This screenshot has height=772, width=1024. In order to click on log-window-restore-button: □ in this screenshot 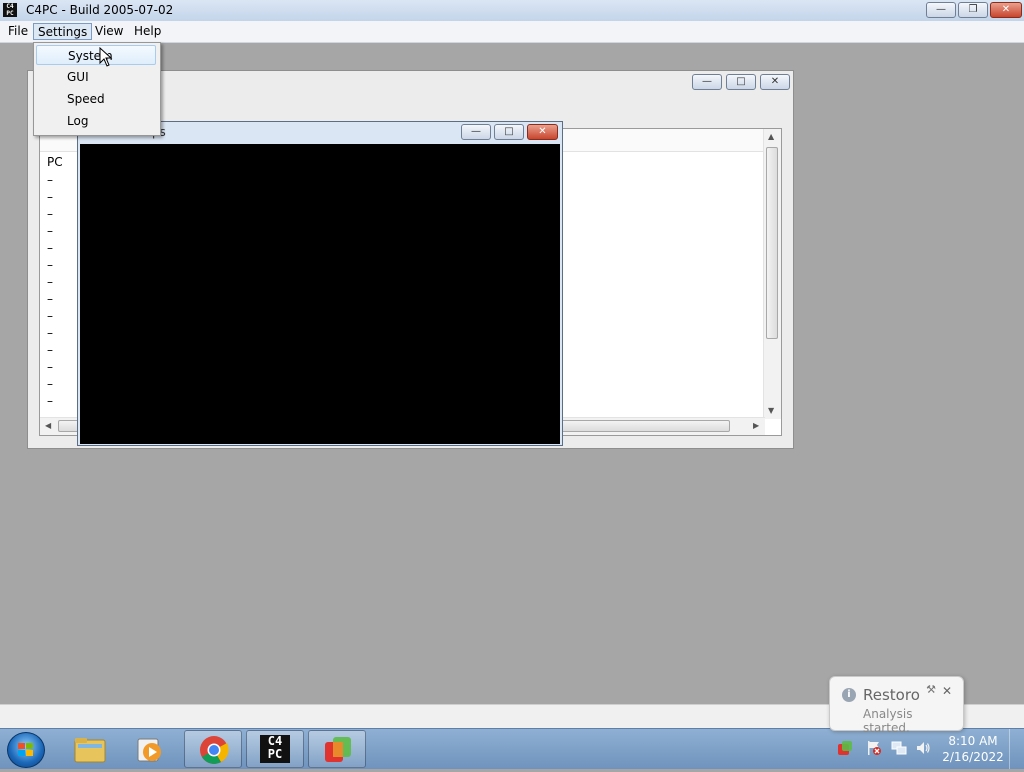, I will do `click(741, 82)`.